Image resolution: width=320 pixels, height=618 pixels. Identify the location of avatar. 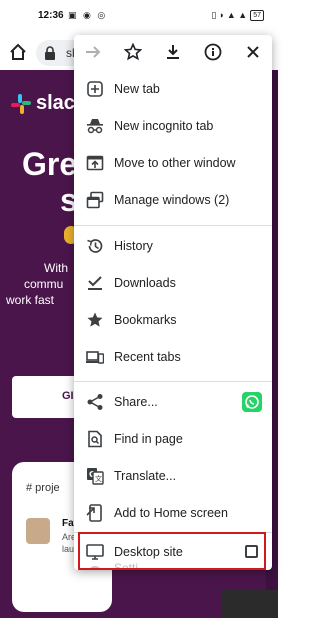
(38, 531).